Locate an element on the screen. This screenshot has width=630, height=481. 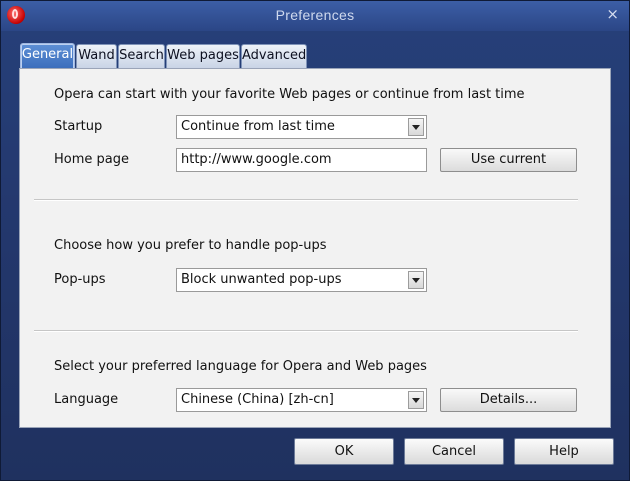
window-title: Preferences is located at coordinates (315, 15).